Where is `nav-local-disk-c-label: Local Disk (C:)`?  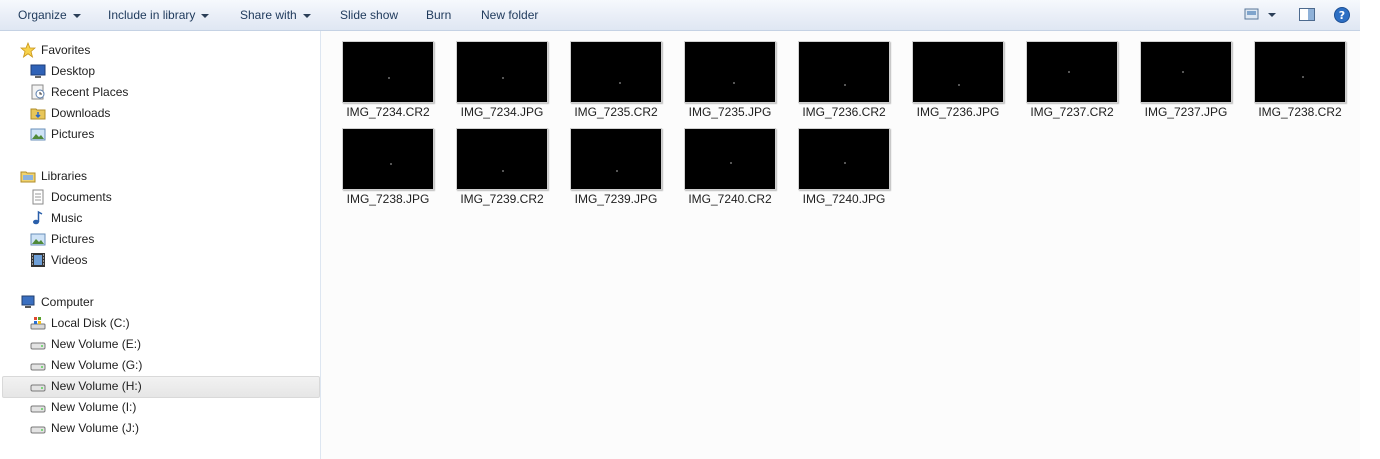 nav-local-disk-c-label: Local Disk (C:) is located at coordinates (90, 323).